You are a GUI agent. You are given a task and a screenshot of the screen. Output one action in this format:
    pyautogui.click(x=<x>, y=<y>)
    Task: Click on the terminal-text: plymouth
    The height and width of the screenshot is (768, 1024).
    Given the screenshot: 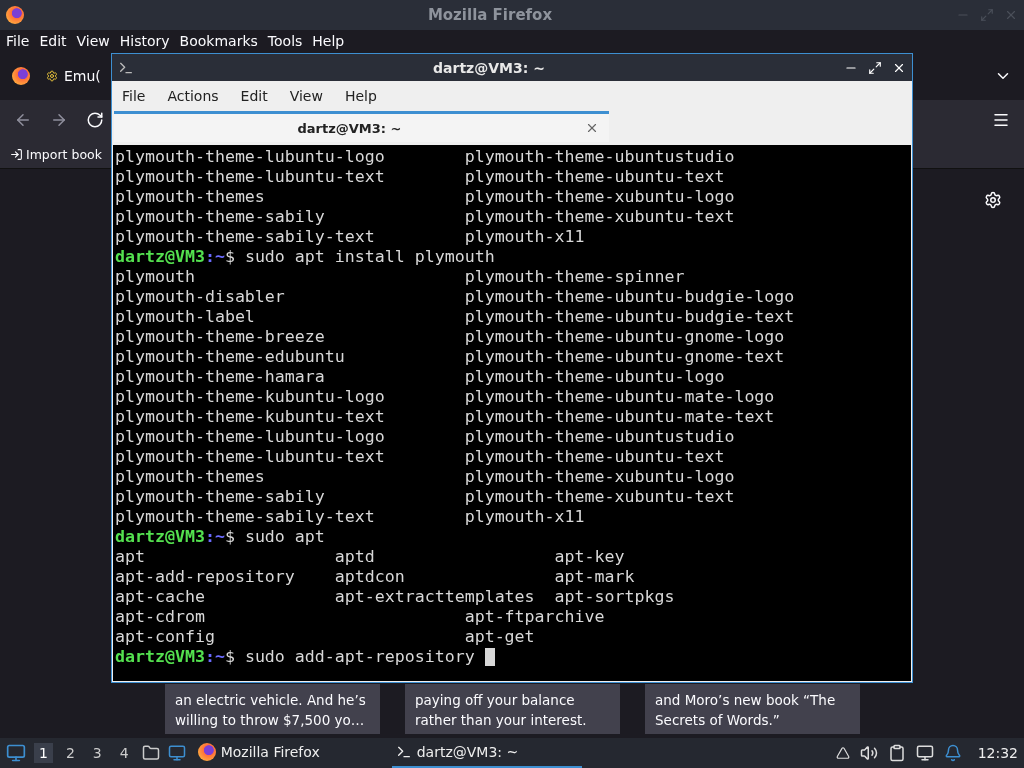 What is the action you would take?
    pyautogui.click(x=155, y=277)
    